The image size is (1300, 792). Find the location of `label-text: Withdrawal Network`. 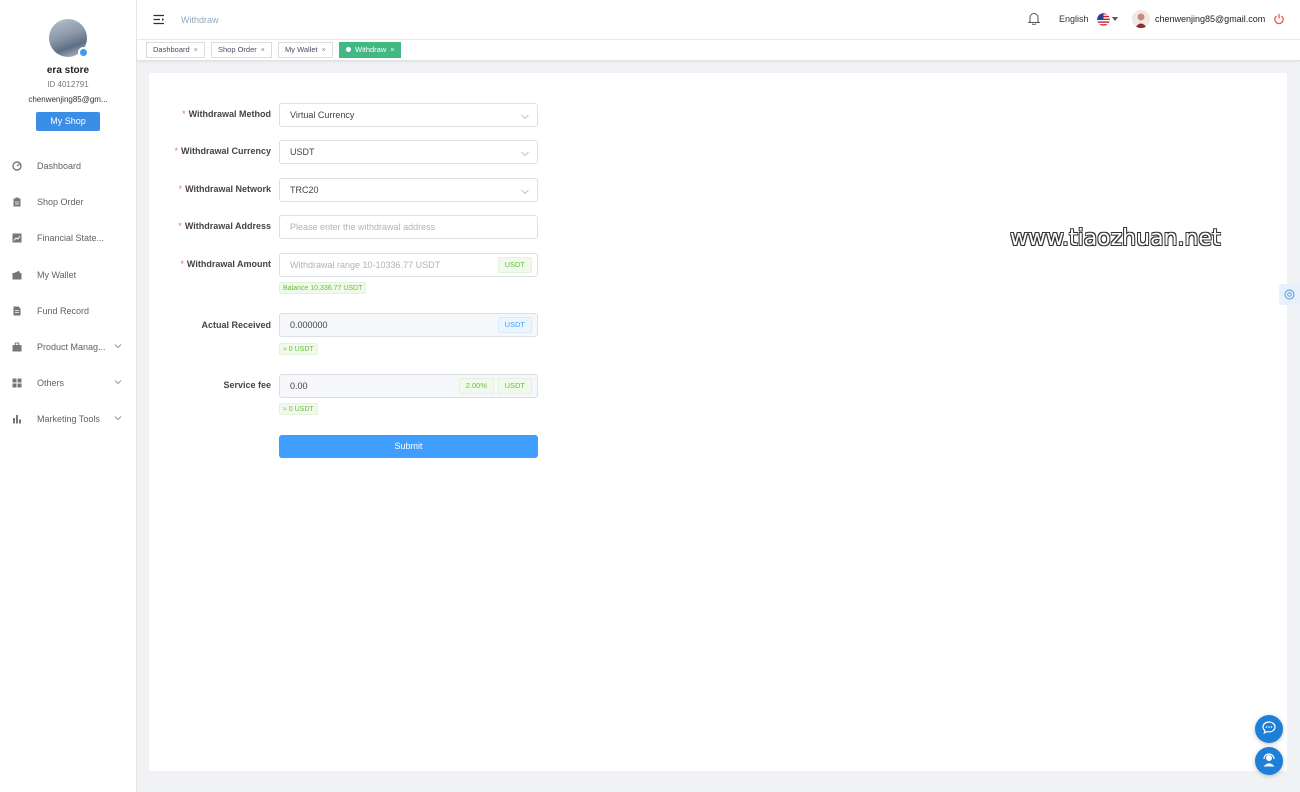

label-text: Withdrawal Network is located at coordinates (228, 189).